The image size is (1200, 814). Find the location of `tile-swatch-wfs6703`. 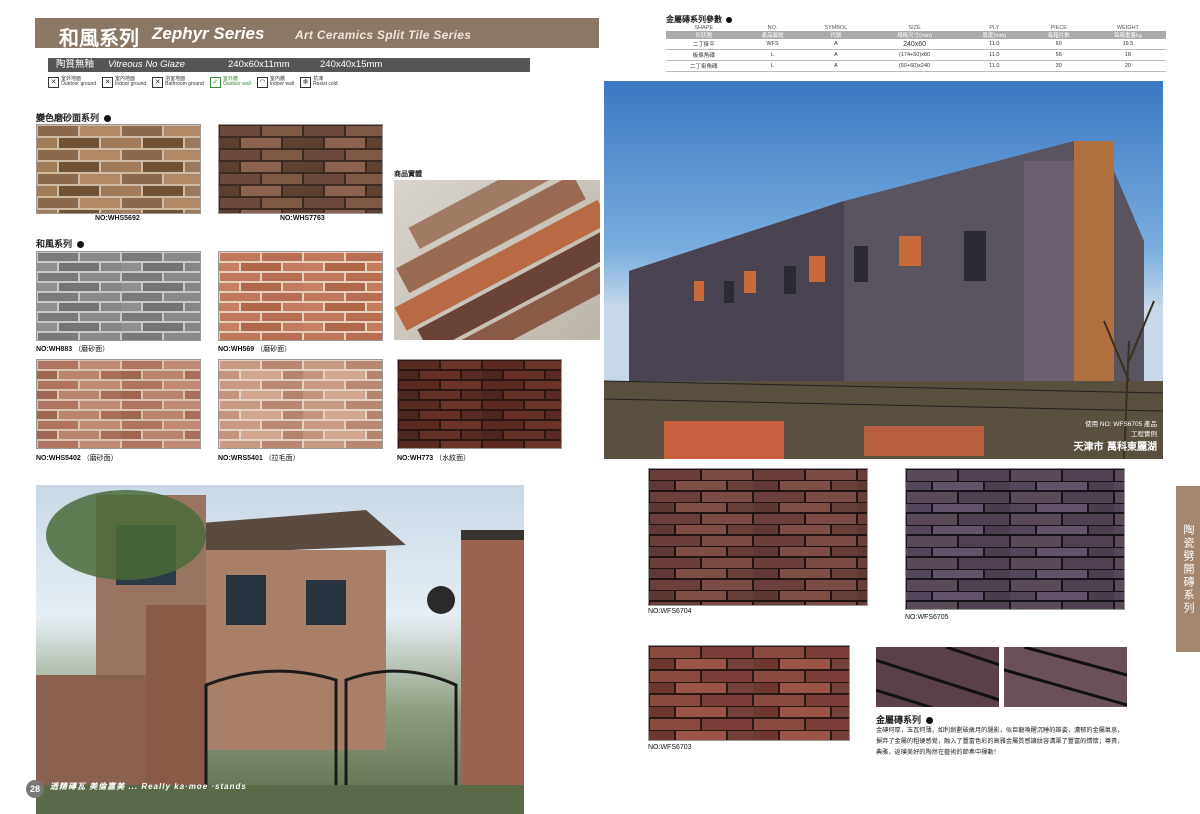

tile-swatch-wfs6703 is located at coordinates (749, 693).